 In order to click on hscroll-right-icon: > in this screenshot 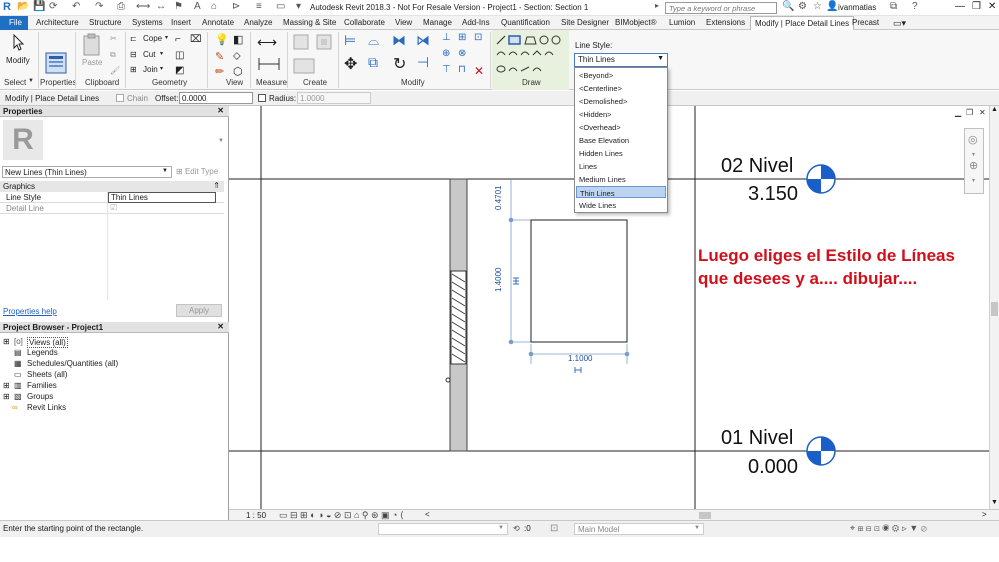, I will do `click(984, 514)`.